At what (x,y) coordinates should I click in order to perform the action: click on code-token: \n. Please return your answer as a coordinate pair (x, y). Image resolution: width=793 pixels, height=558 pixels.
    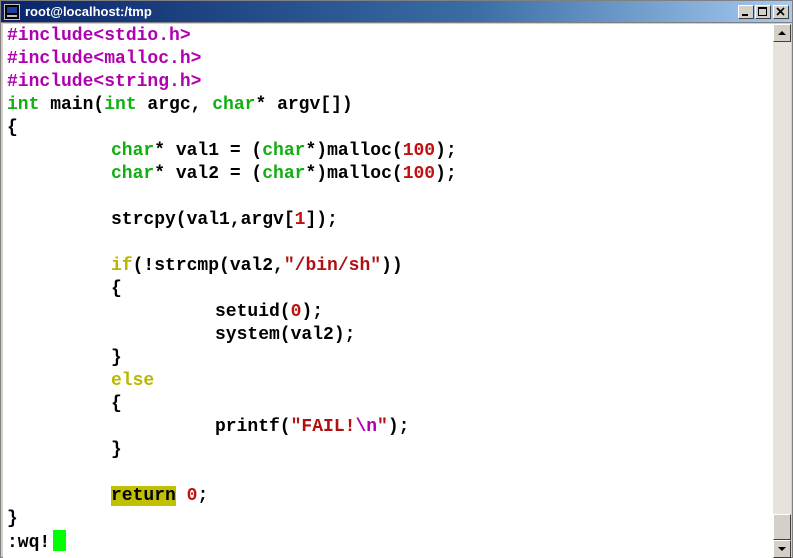
    Looking at the image, I should click on (366, 427).